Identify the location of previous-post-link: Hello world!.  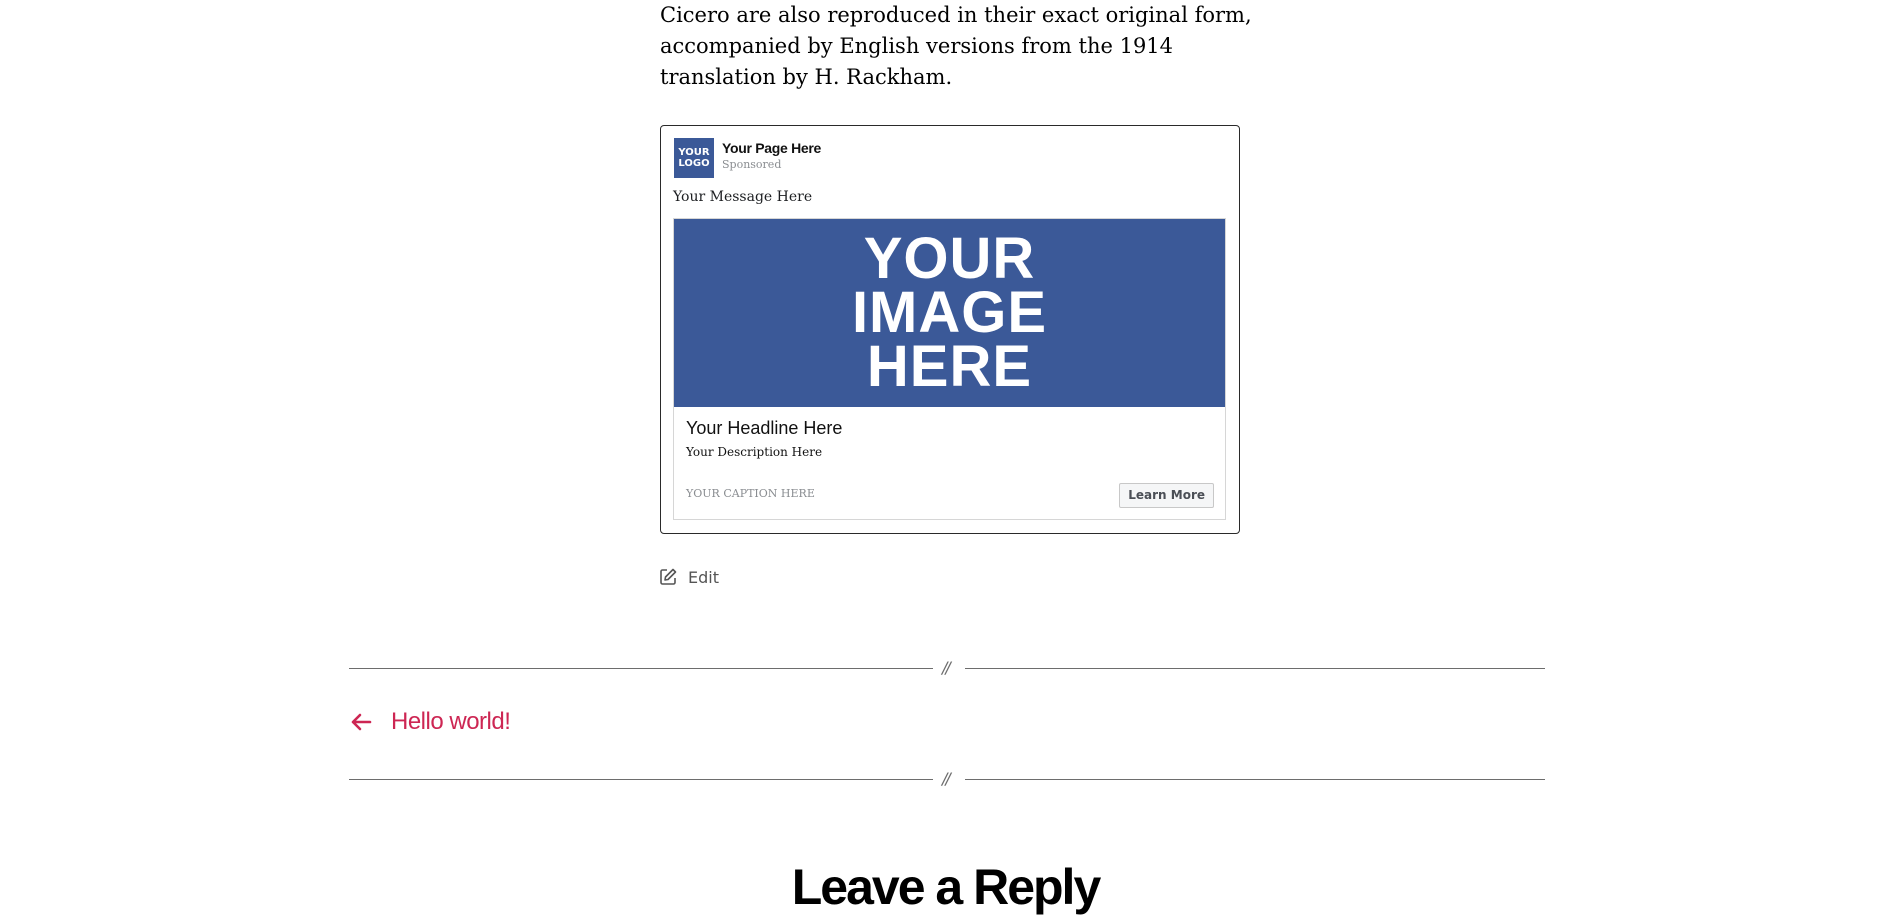
(430, 722).